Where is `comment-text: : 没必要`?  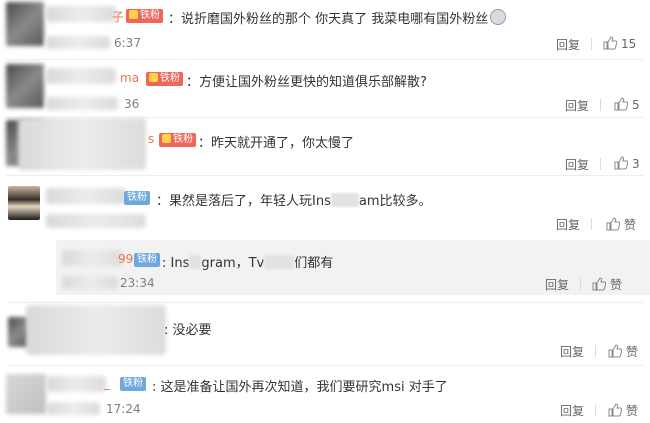
comment-text: : 没必要 is located at coordinates (188, 330).